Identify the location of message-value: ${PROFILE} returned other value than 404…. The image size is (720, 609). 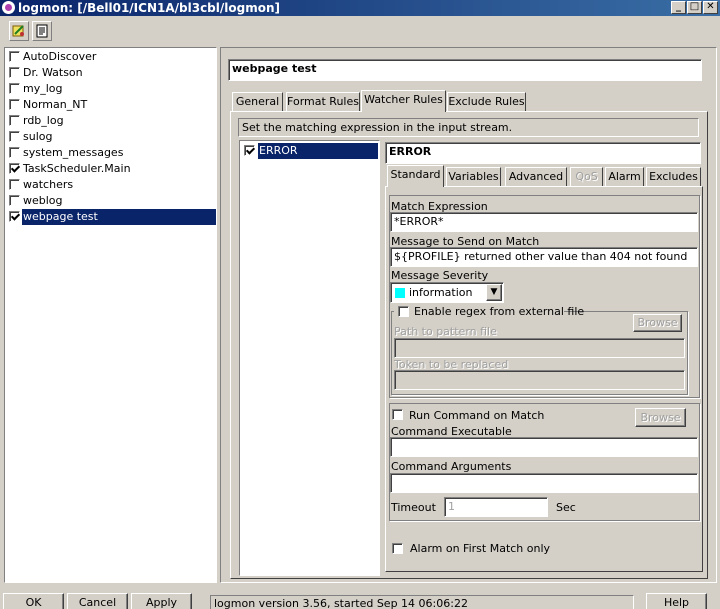
(541, 256).